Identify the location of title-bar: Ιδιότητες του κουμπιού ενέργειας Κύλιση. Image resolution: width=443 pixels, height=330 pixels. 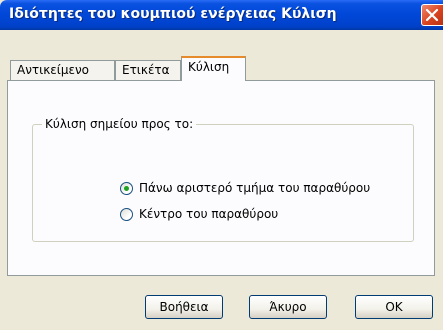
(221, 15).